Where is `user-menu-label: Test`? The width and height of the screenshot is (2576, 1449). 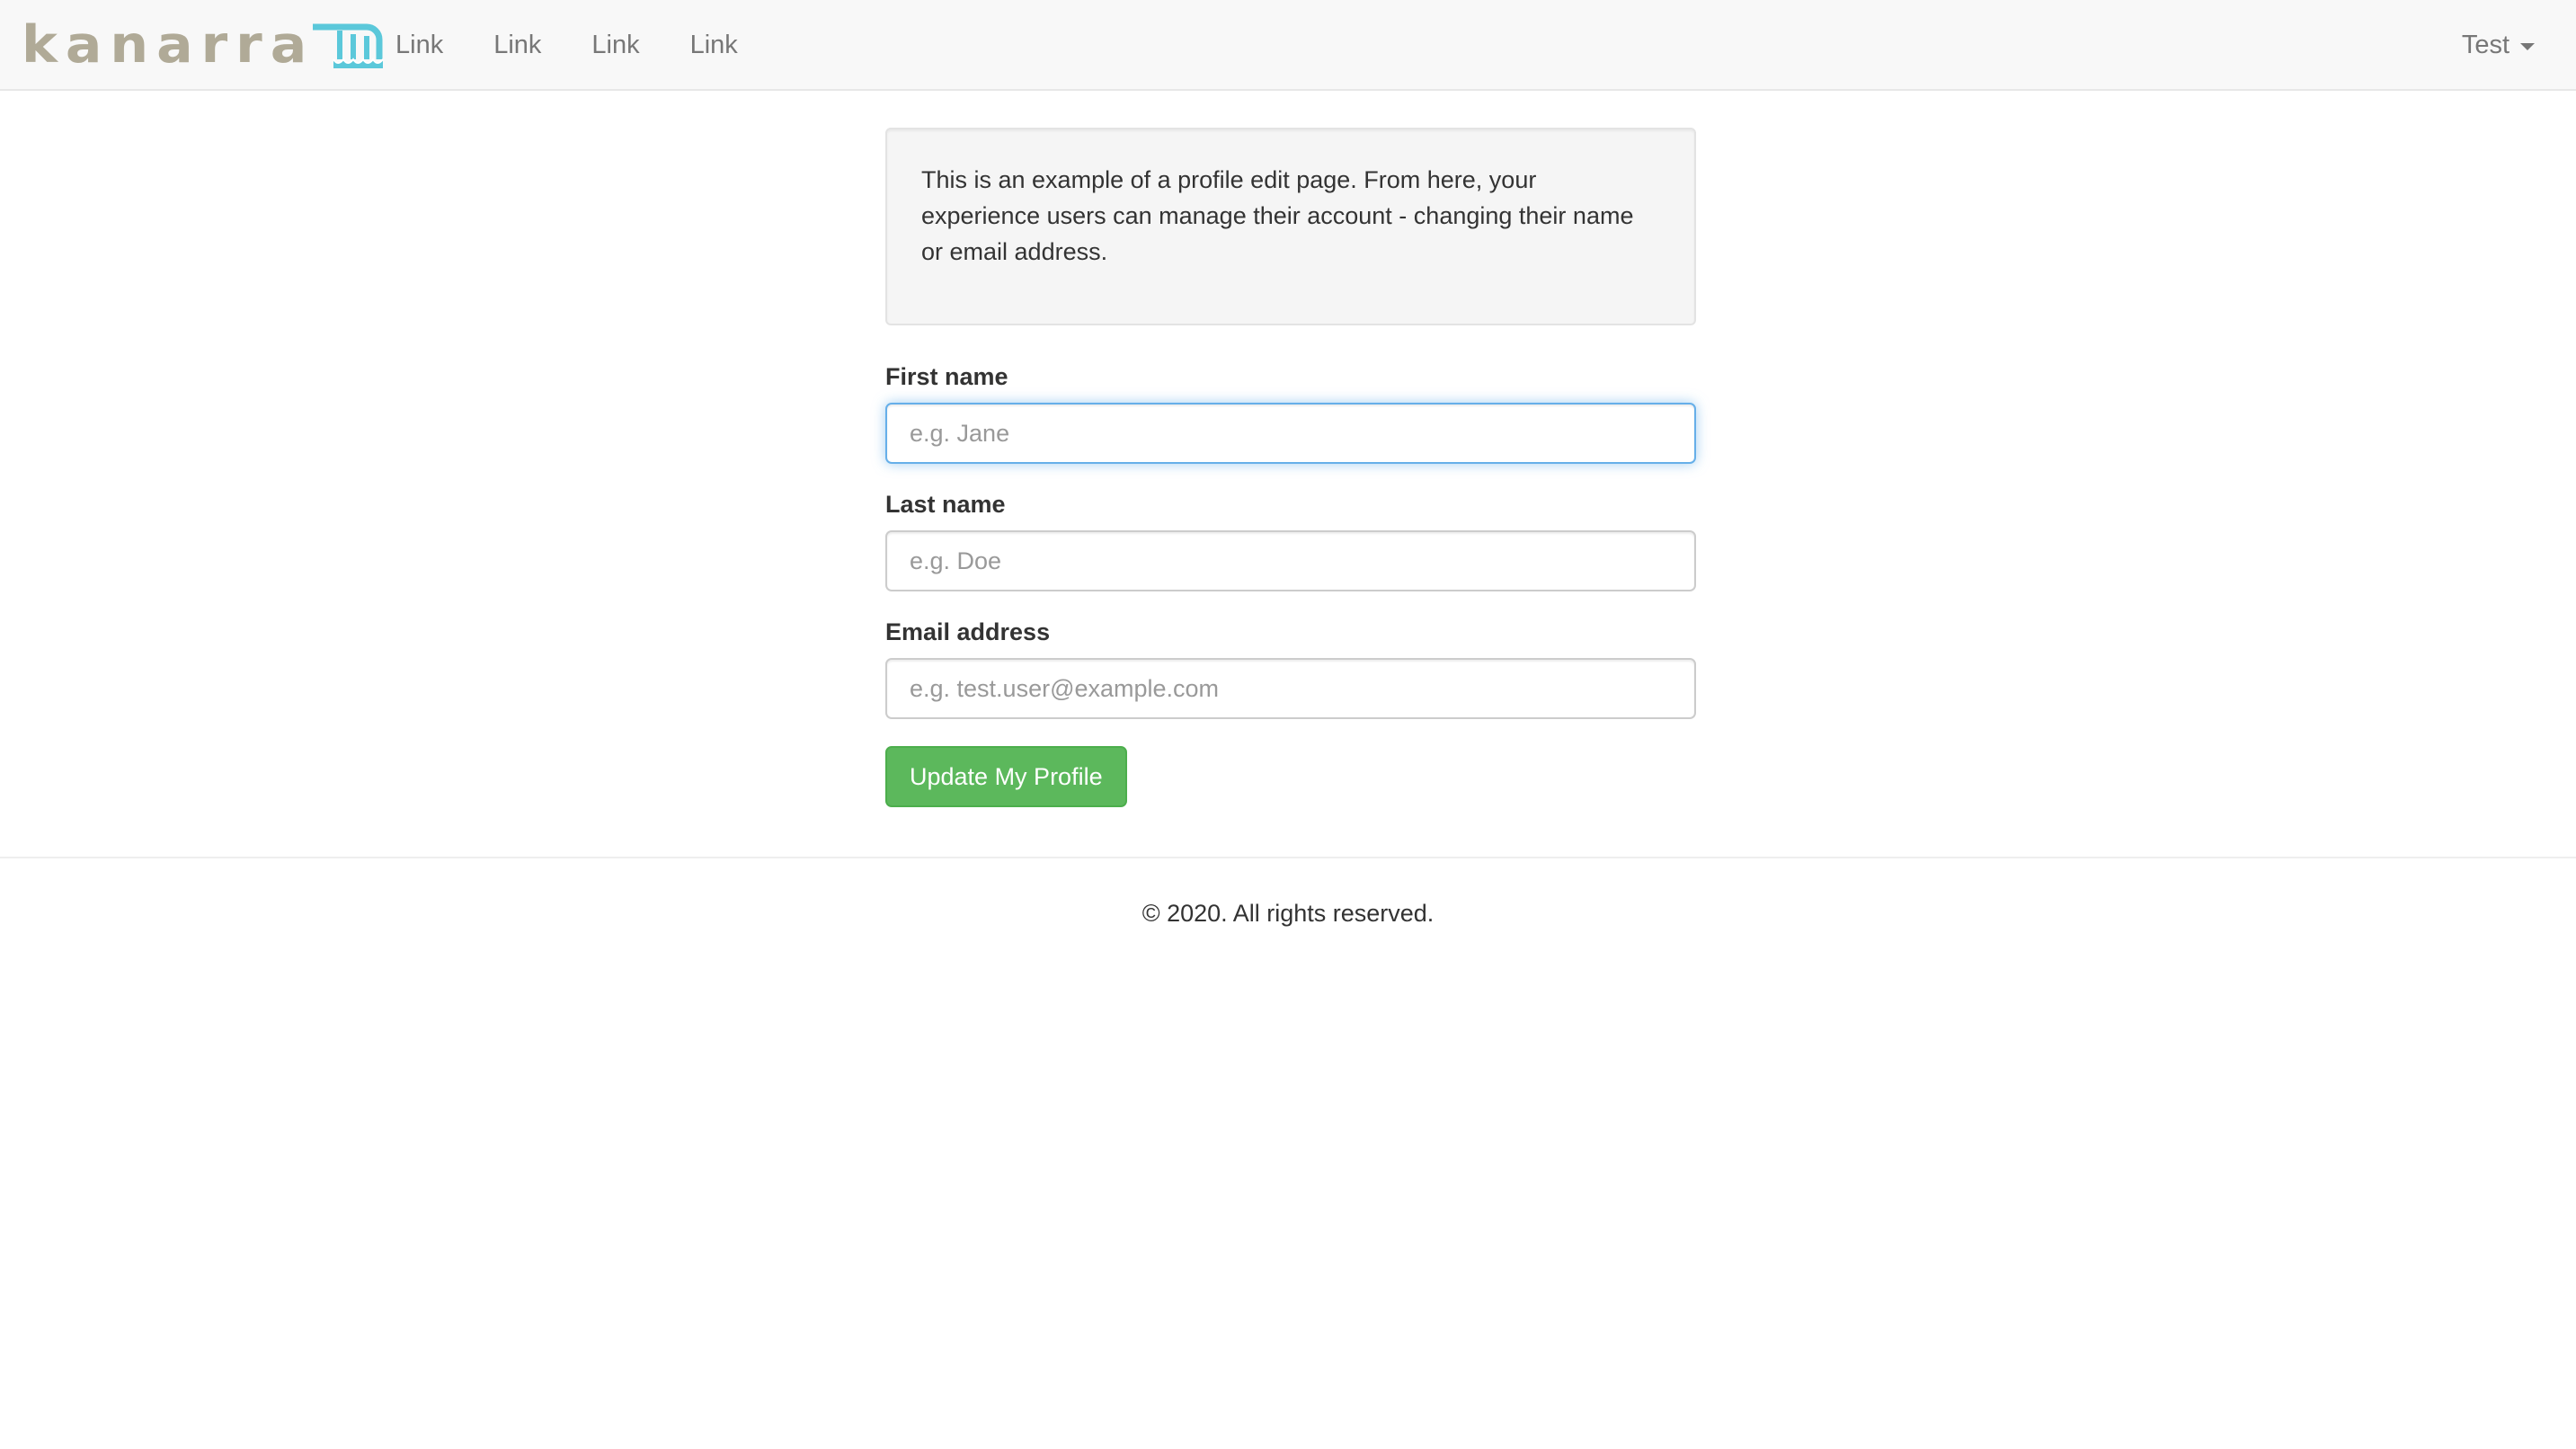
user-menu-label: Test is located at coordinates (2485, 45).